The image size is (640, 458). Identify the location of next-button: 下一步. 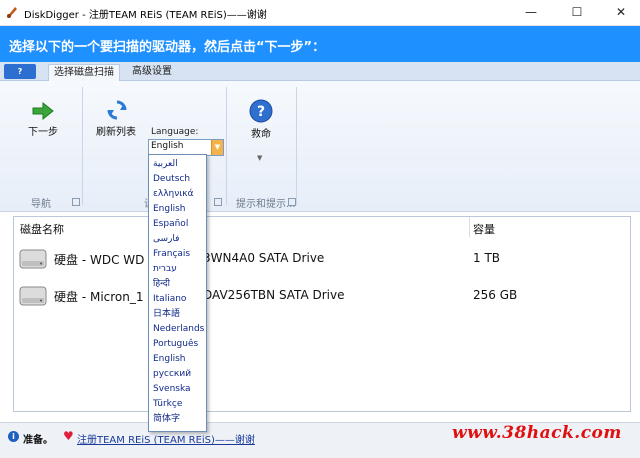
(43, 119).